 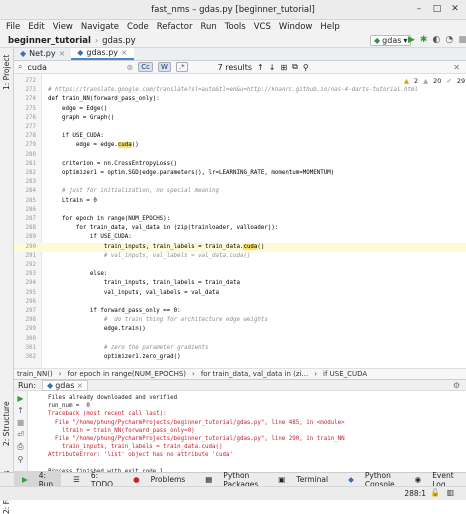 What do you see at coordinates (136, 479) in the screenshot?
I see `problems-icon: ●` at bounding box center [136, 479].